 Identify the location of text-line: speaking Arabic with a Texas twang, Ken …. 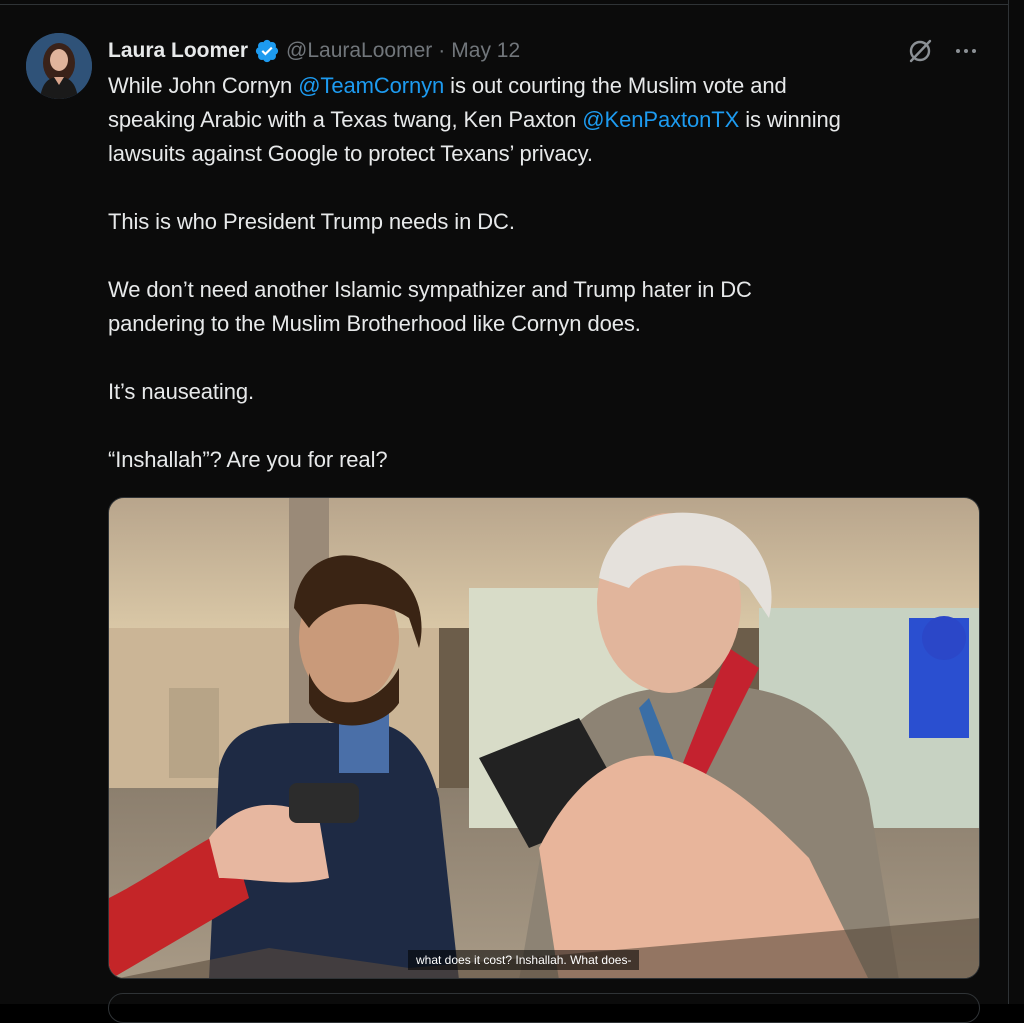
(548, 120).